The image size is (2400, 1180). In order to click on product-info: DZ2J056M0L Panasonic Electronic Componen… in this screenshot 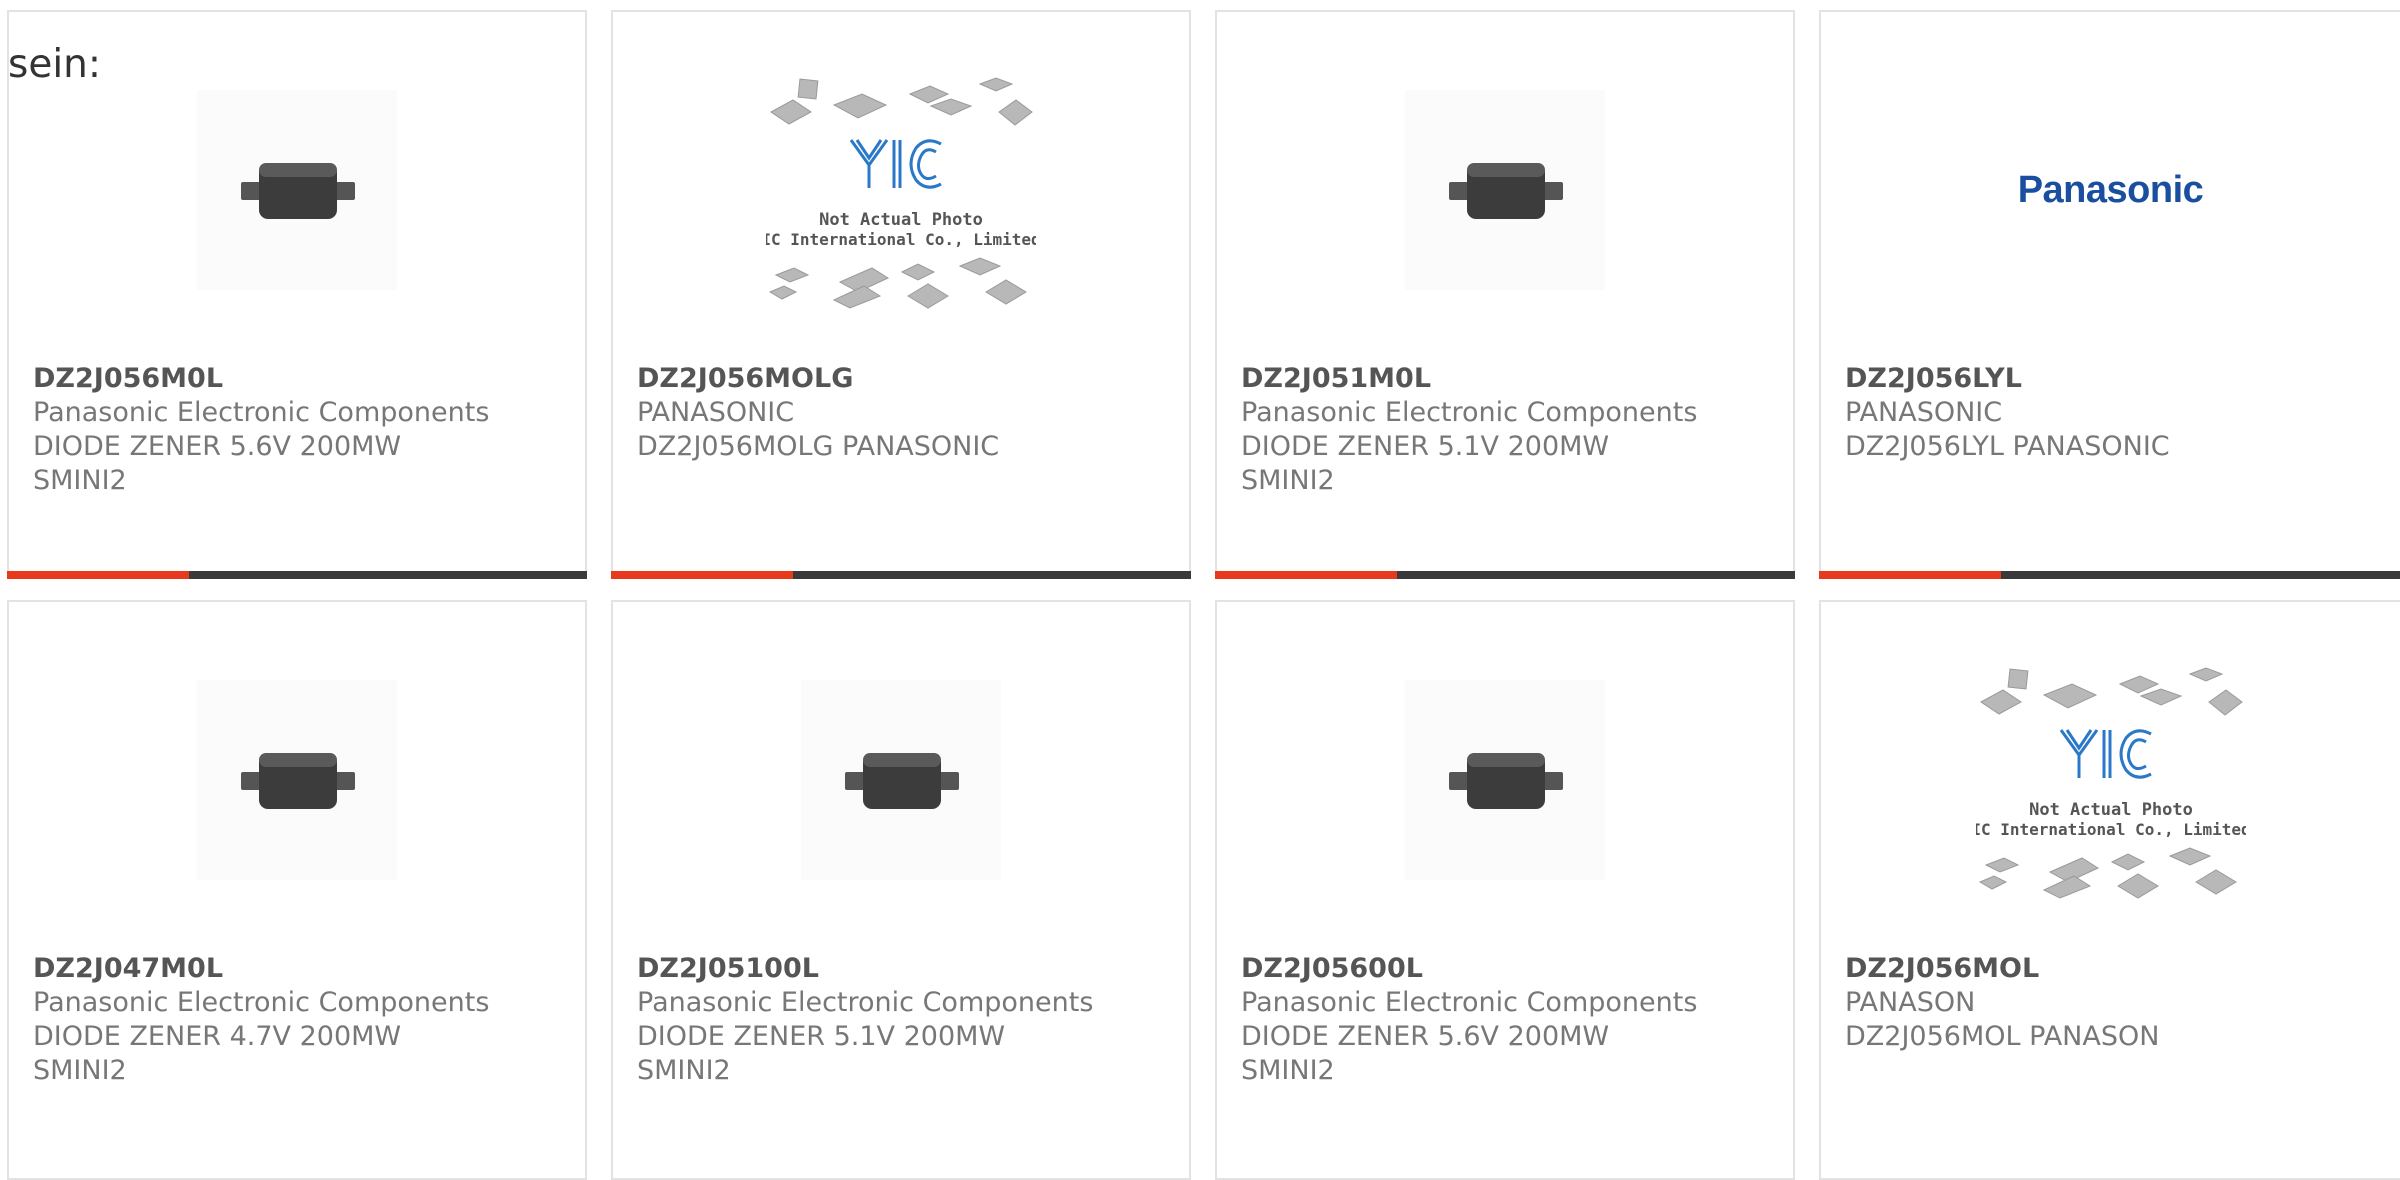, I will do `click(303, 430)`.